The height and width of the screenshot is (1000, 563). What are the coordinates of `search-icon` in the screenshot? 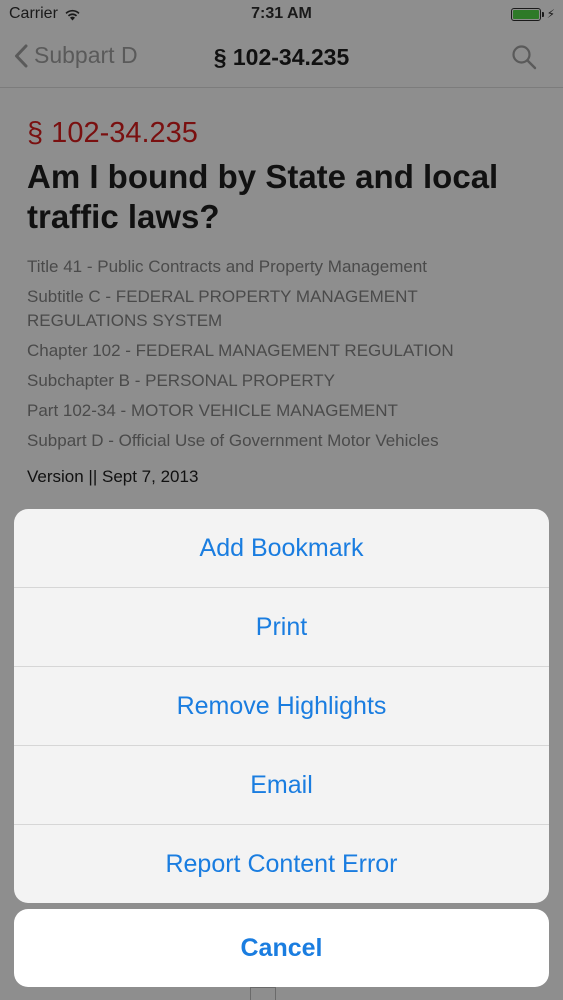 It's located at (524, 57).